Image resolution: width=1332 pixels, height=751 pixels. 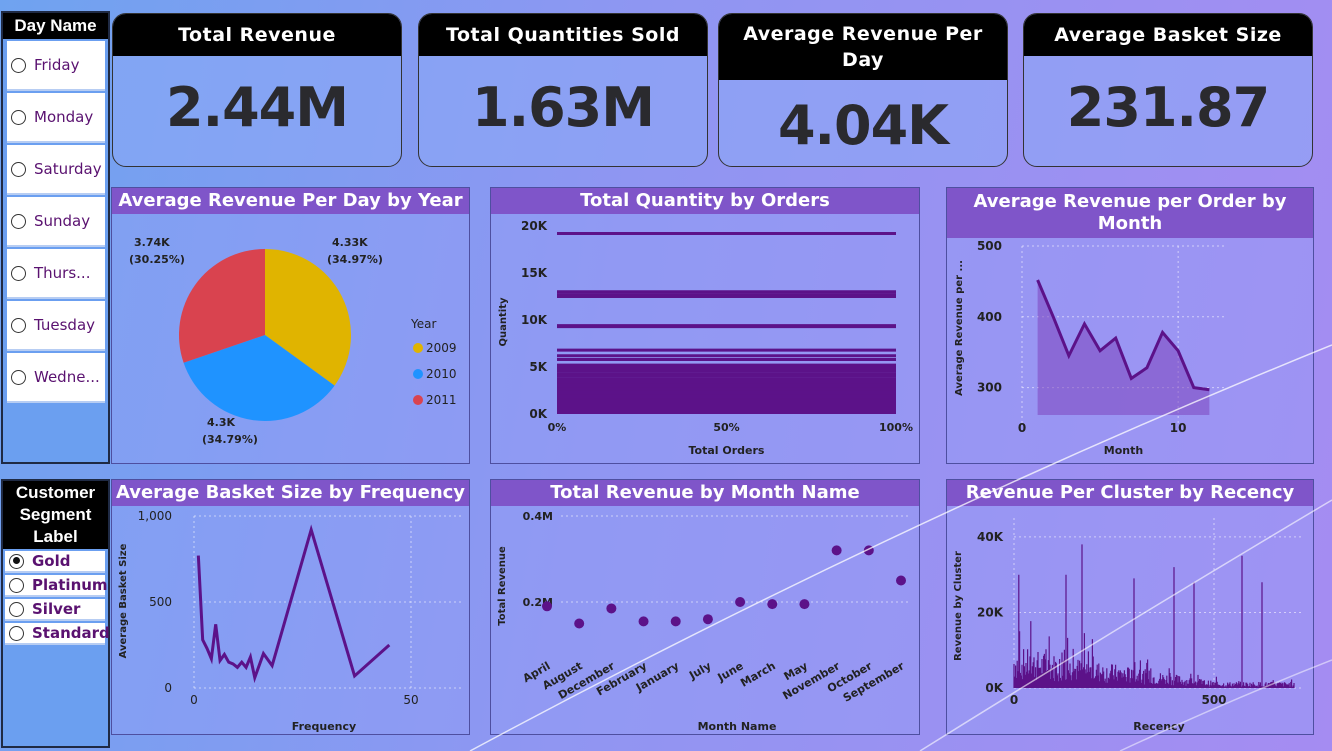 What do you see at coordinates (55, 562) in the screenshot?
I see `segment-option: Gold` at bounding box center [55, 562].